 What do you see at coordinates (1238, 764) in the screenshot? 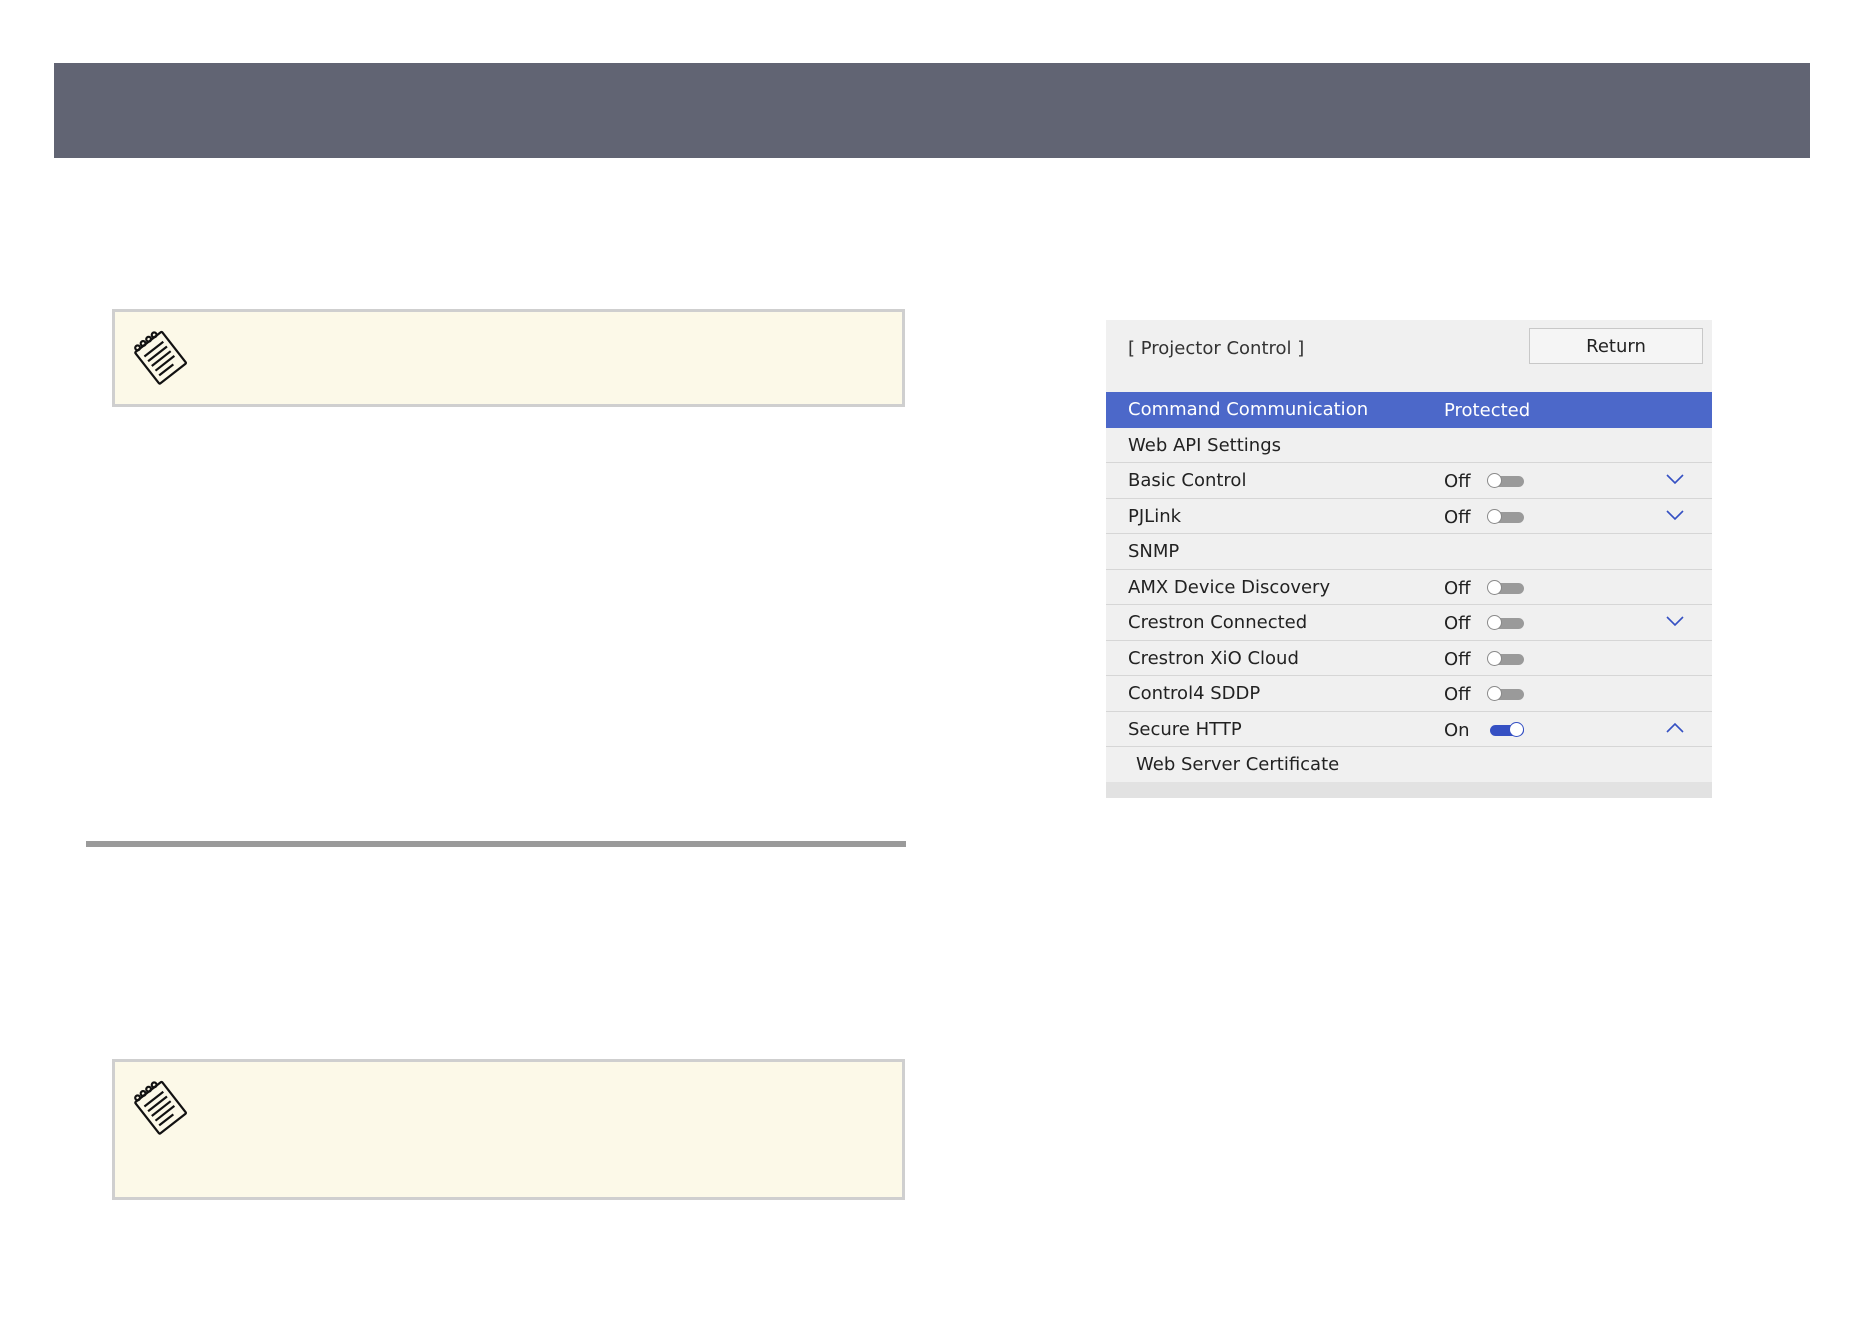
I see `row-label: Web Server Certificate` at bounding box center [1238, 764].